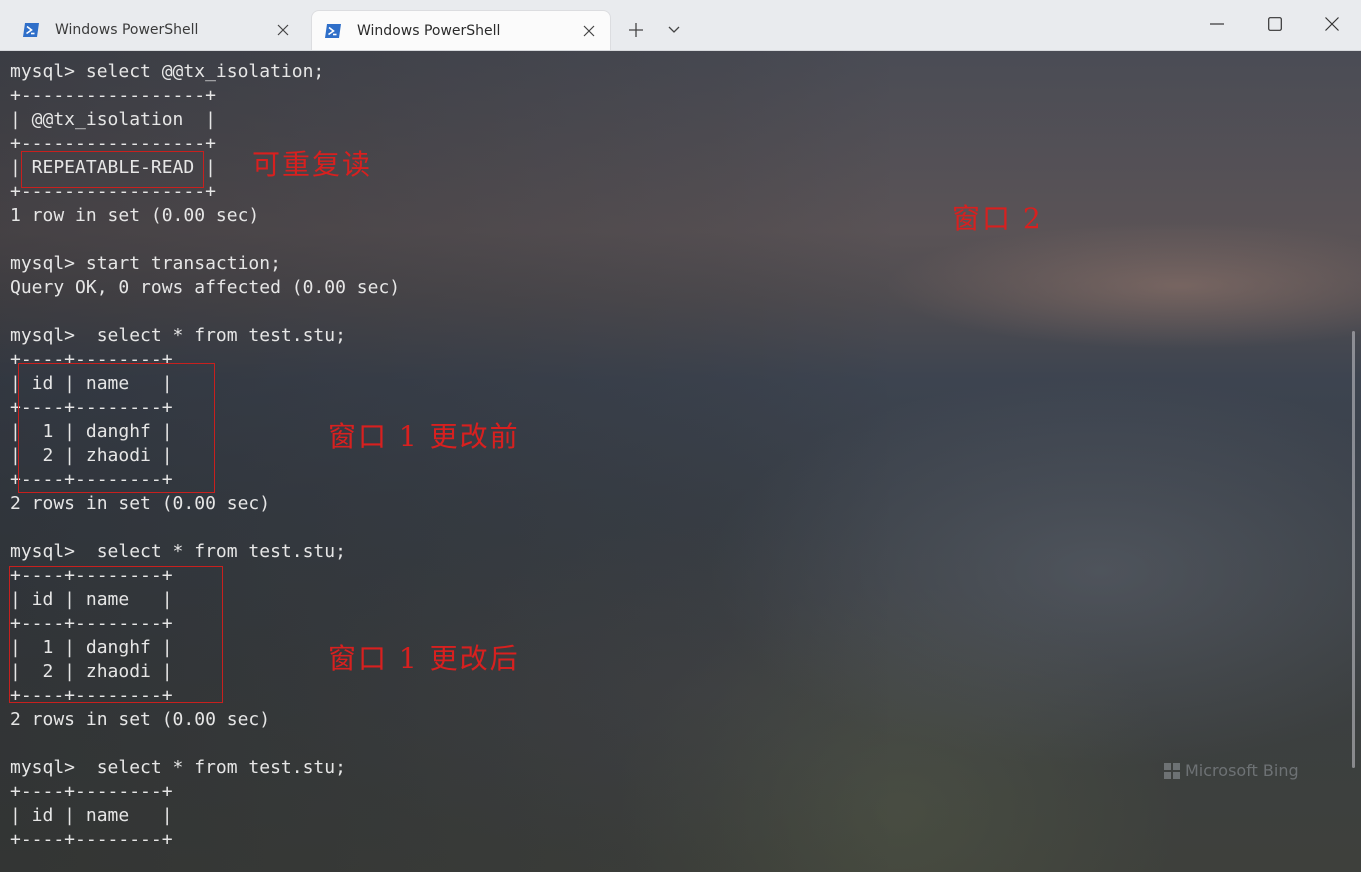  Describe the element at coordinates (167, 71) in the screenshot. I see `terminal-line: mysql> select @@tx_isolation;` at that location.